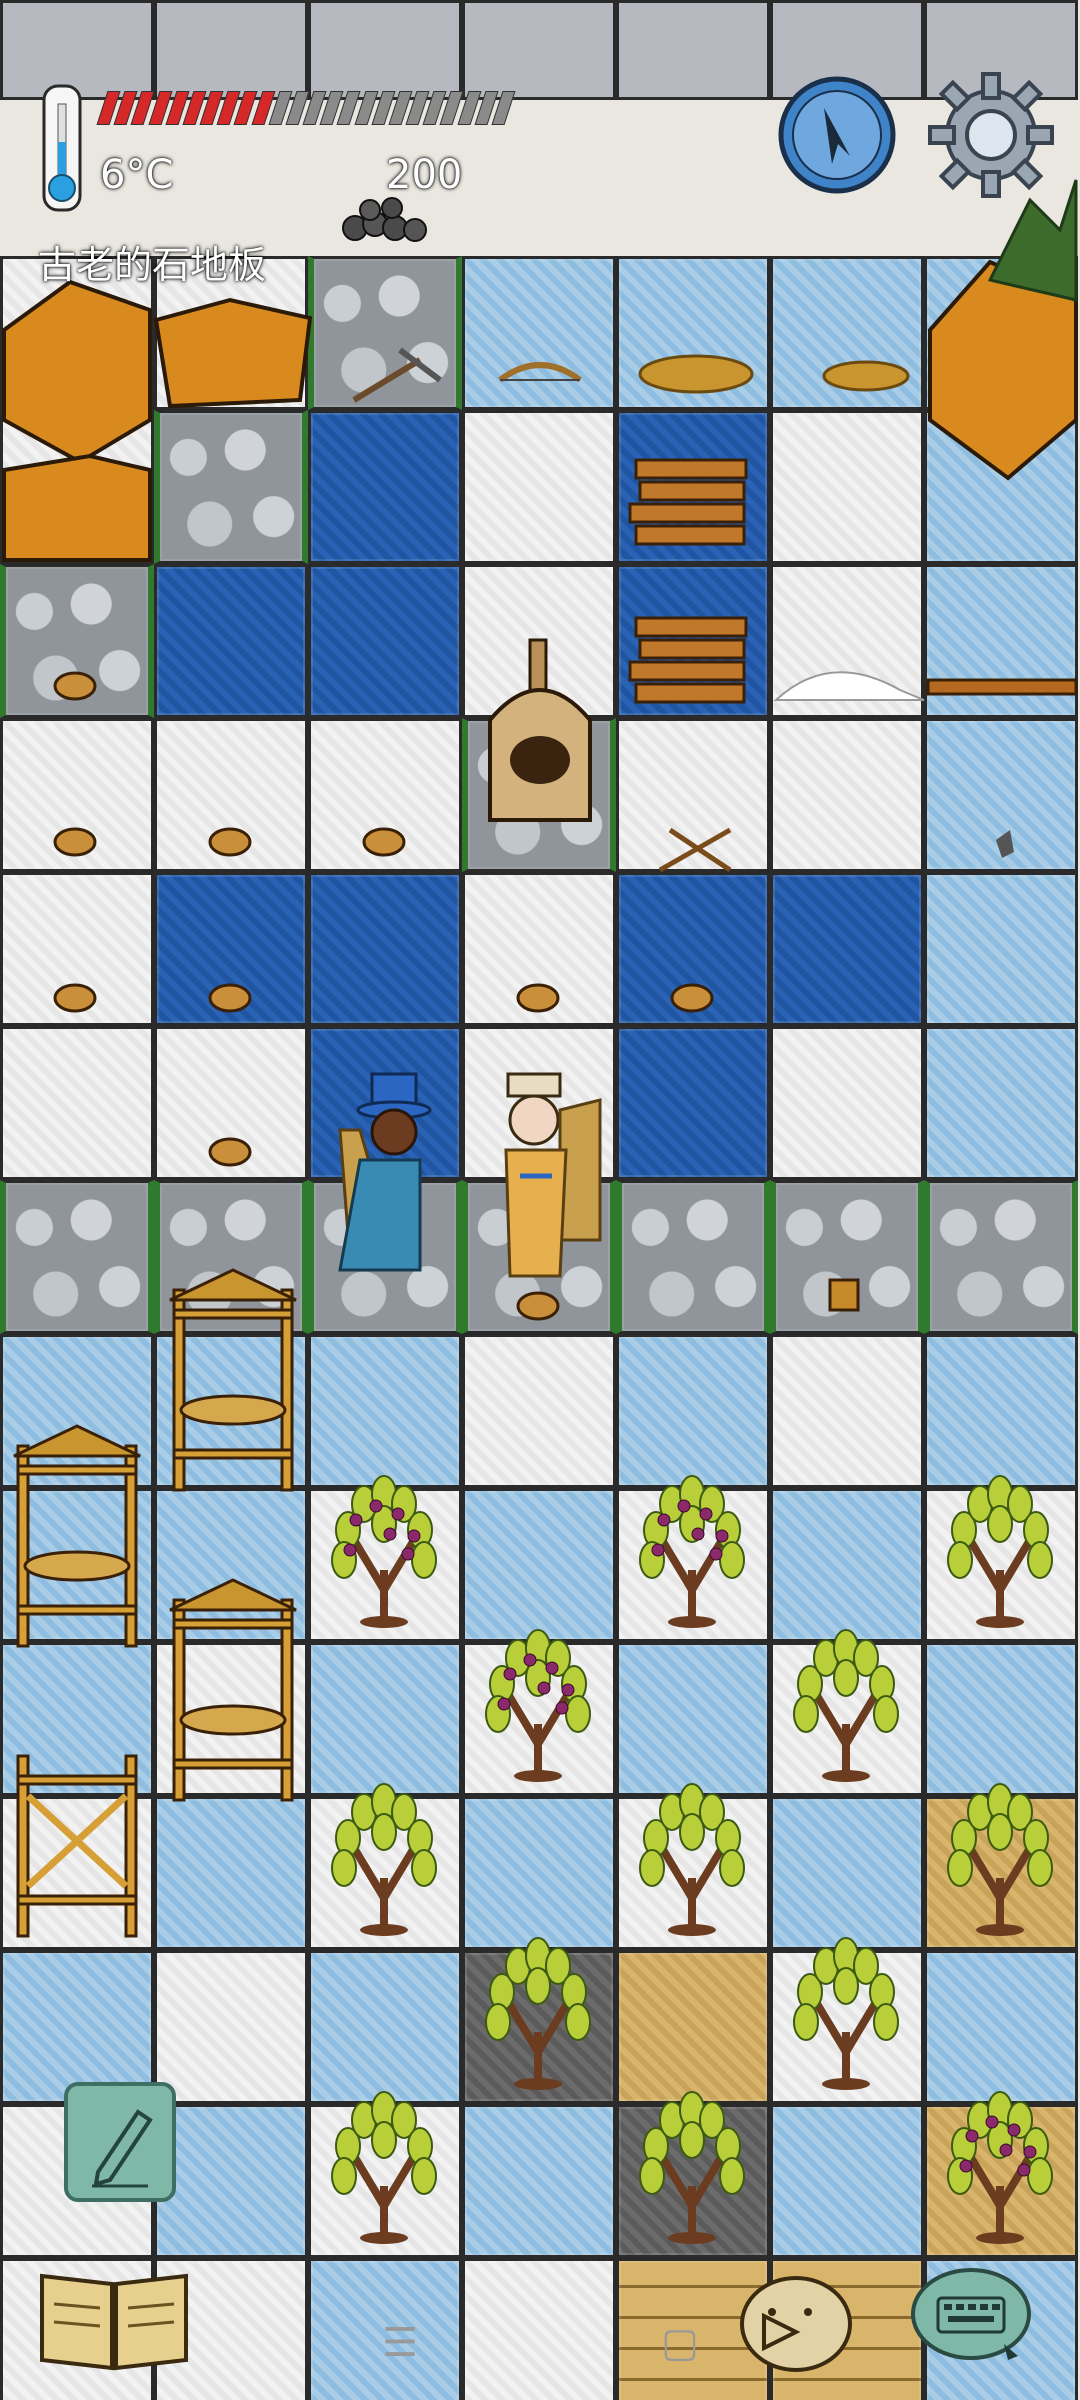  Describe the element at coordinates (400, 2343) in the screenshot. I see `menu-nav-button: ☰` at that location.